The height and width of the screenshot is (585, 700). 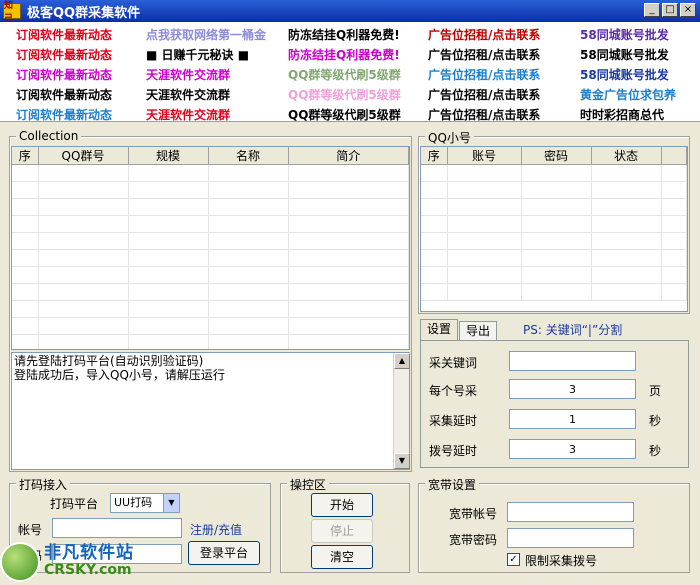 What do you see at coordinates (561, 561) in the screenshot?
I see `limit-dial-label: 限制采集拨号` at bounding box center [561, 561].